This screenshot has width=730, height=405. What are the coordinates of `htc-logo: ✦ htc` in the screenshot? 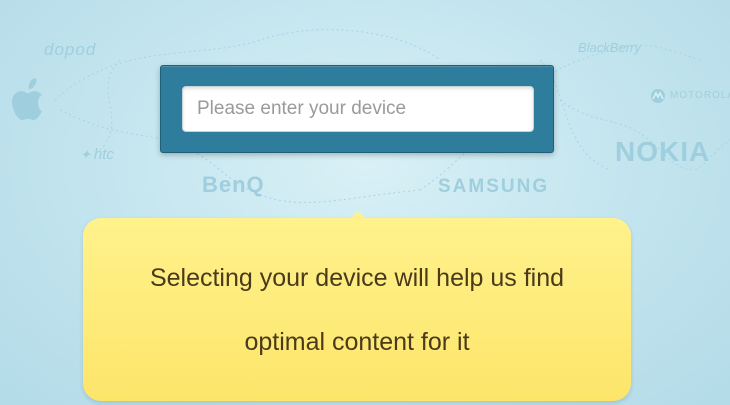 It's located at (97, 154).